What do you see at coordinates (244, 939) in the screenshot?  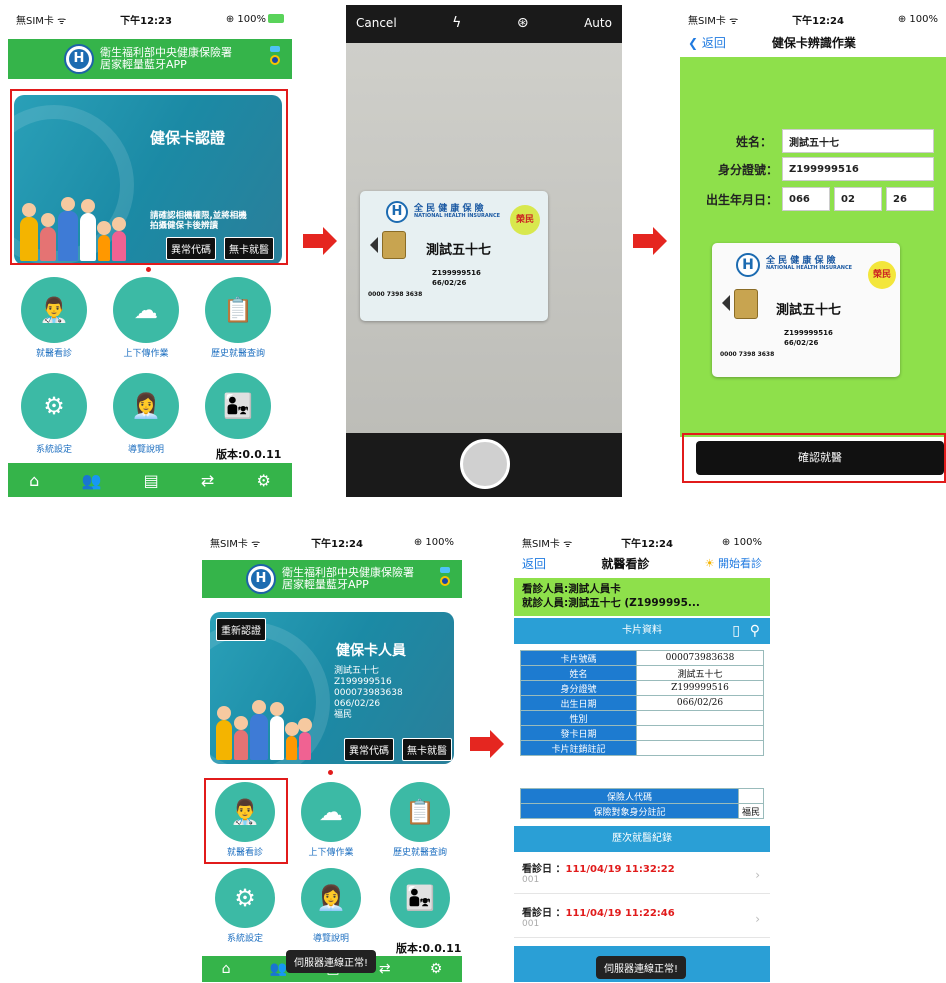 I see `menu-settings-label: 系統設定` at bounding box center [244, 939].